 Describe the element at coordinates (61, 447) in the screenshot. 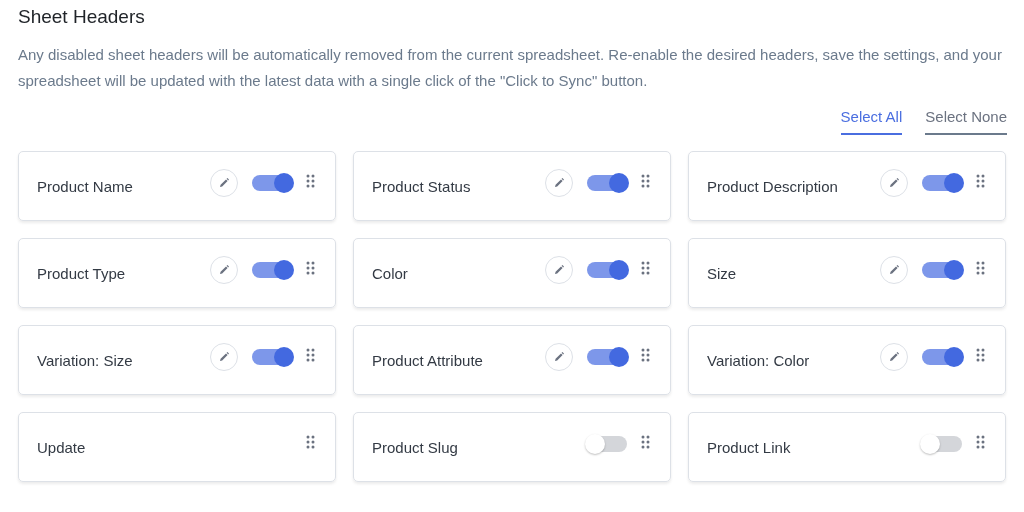

I see `header-label: Update` at that location.